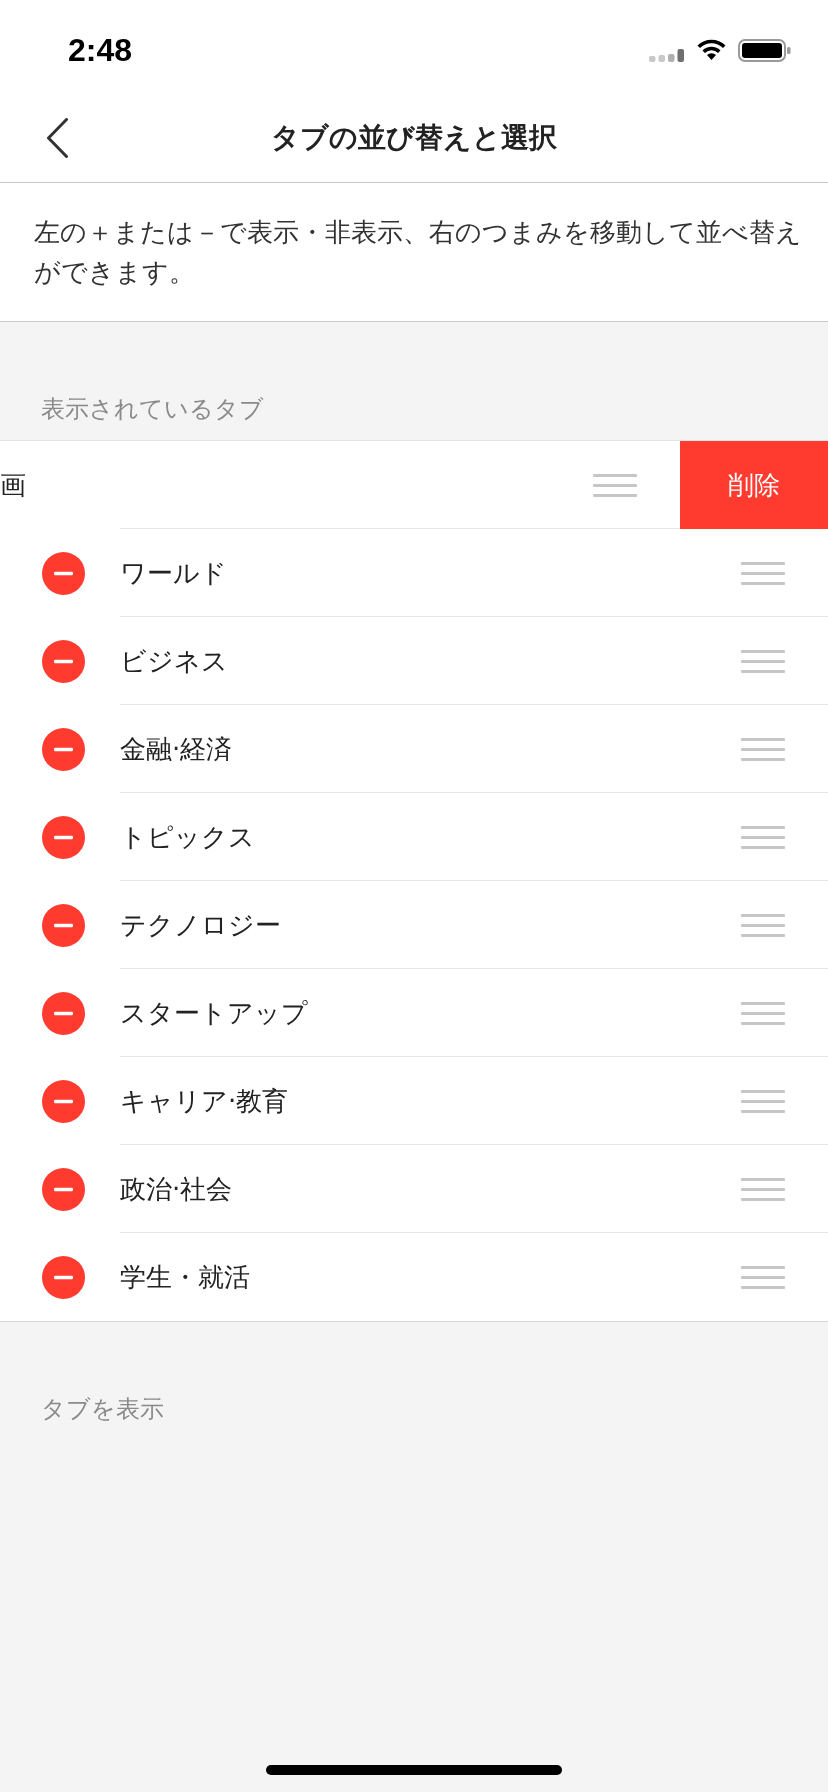  Describe the element at coordinates (177, 1189) in the screenshot. I see `tab-label: 政治·社会` at that location.